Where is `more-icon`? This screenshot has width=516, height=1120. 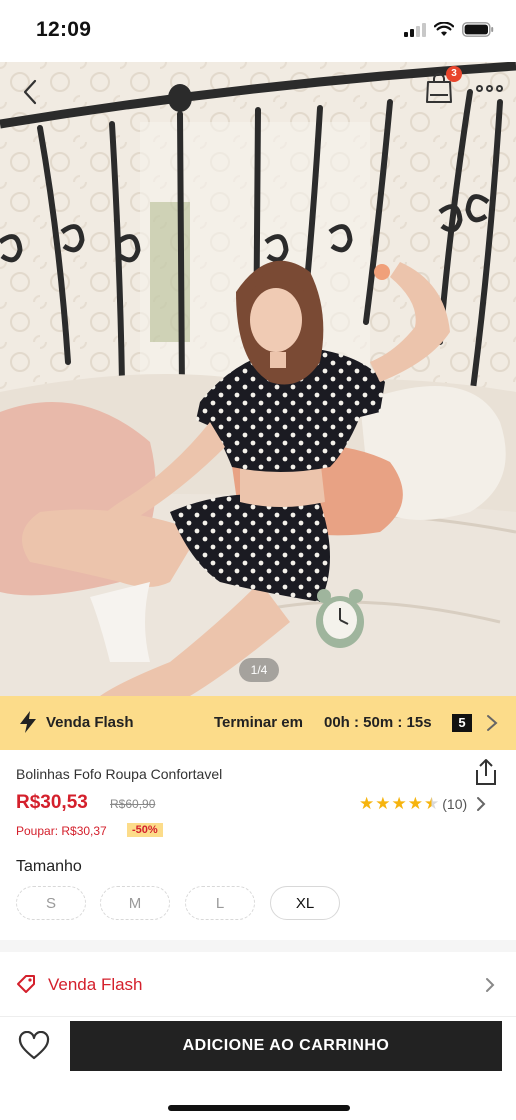 more-icon is located at coordinates (479, 88).